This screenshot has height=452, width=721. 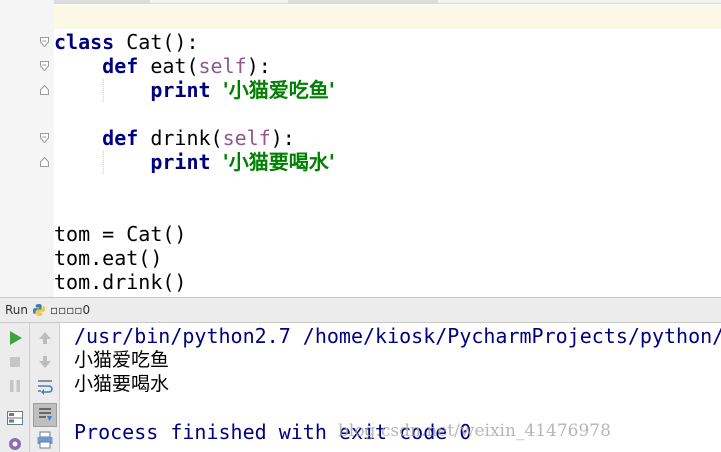 I want to click on code-line: tom.drink(), so click(x=120, y=282).